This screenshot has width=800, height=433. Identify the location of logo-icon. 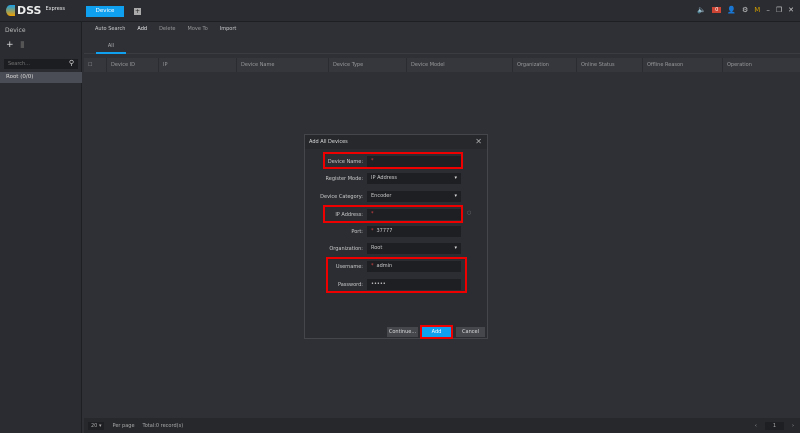
(10, 10).